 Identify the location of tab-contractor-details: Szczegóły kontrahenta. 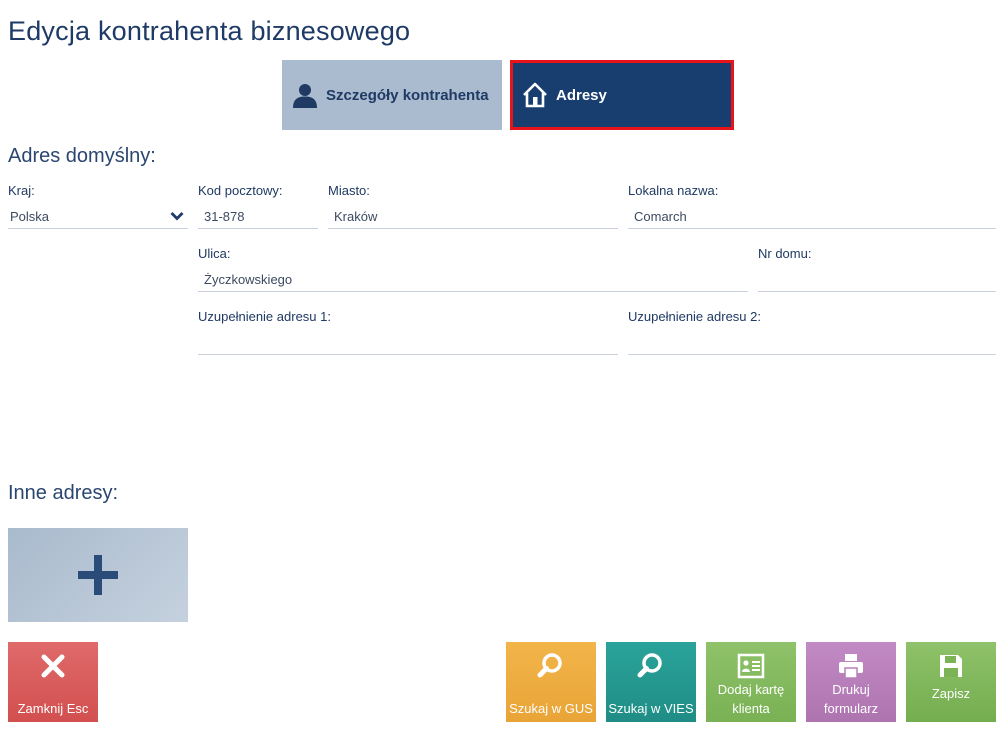
(392, 95).